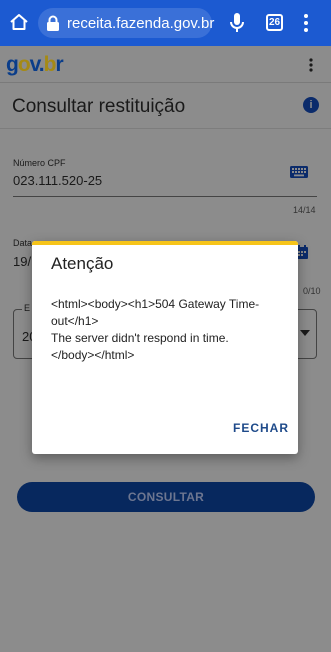  What do you see at coordinates (53, 23) in the screenshot?
I see `lock-icon` at bounding box center [53, 23].